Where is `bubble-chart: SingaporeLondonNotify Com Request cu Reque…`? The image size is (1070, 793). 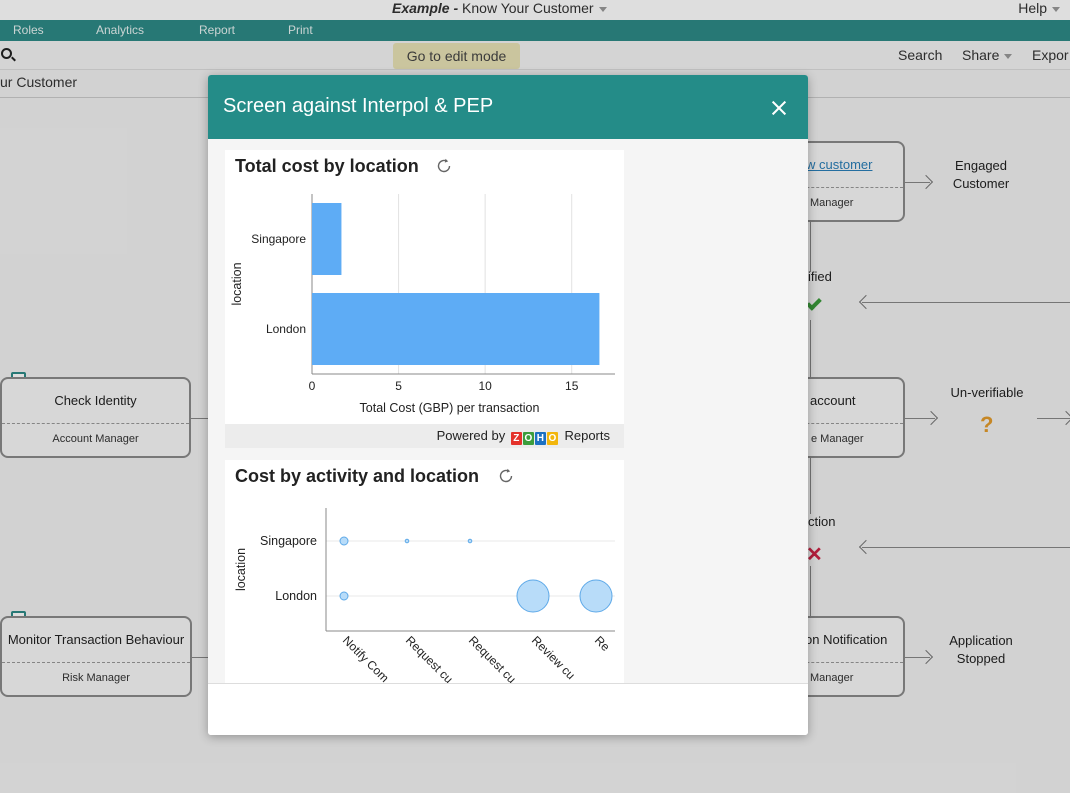
bubble-chart: SingaporeLondonNotify Com Request cu Reque… is located at coordinates (424, 595).